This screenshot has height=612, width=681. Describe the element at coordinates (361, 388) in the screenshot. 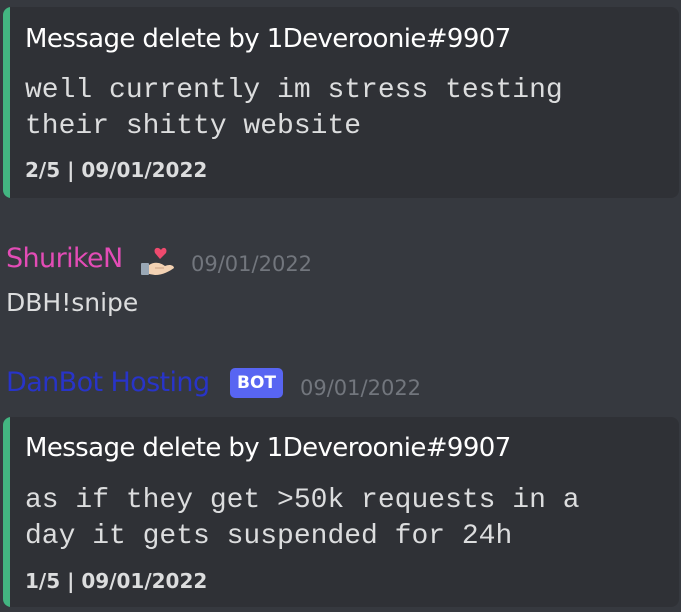

I see `bot-message-timestamp: 09/01/2022` at that location.